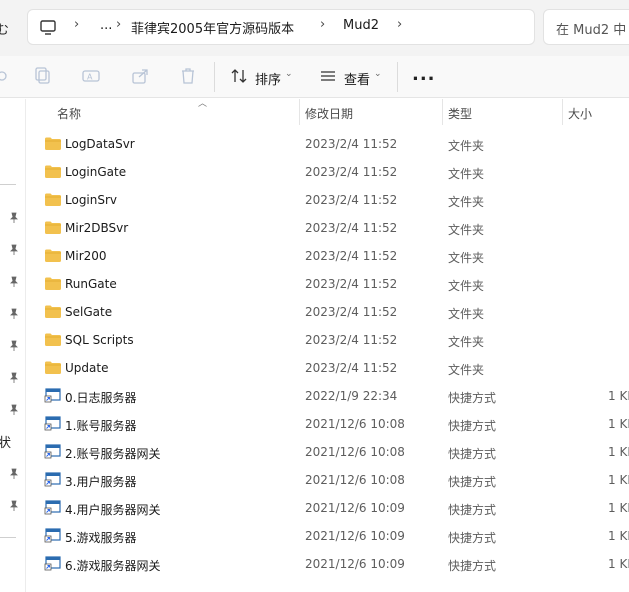 The image size is (629, 592). I want to click on file-modified-date: 2021/12/6 10:09, so click(355, 564).